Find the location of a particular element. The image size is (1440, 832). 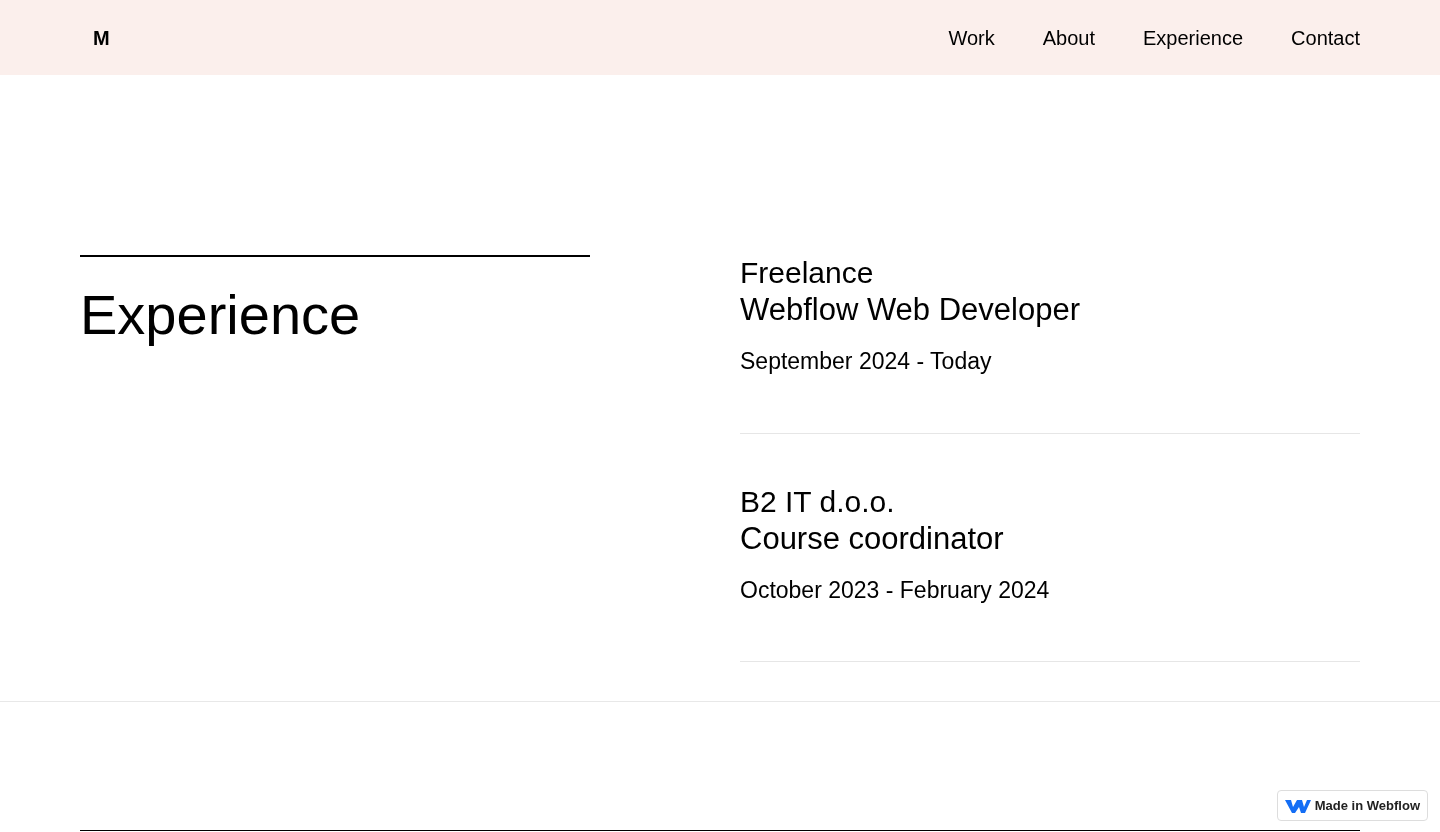

company-name: Freelance is located at coordinates (807, 273).